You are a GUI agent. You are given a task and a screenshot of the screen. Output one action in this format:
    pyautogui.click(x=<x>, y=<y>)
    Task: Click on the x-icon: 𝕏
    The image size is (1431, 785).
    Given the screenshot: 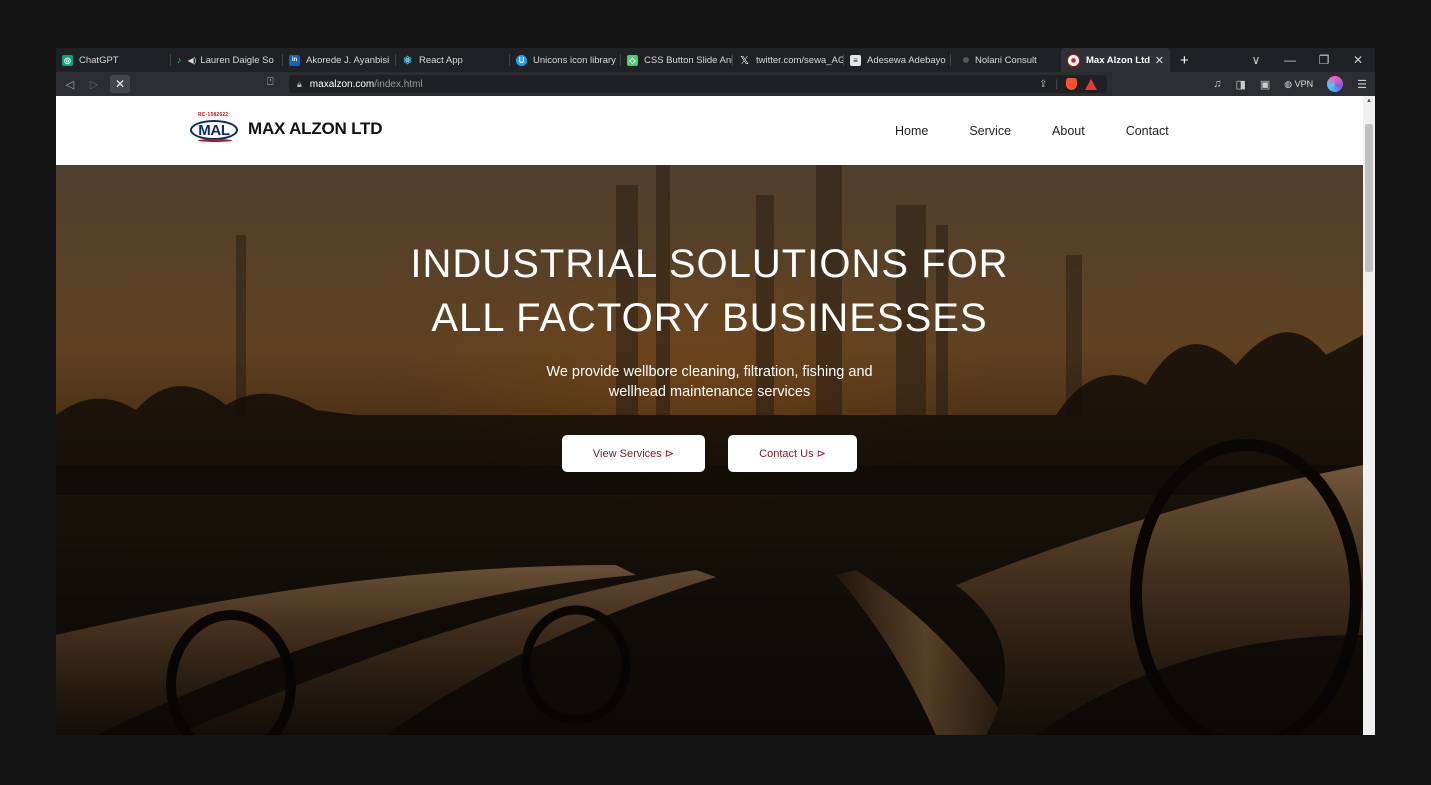 What is the action you would take?
    pyautogui.click(x=744, y=60)
    